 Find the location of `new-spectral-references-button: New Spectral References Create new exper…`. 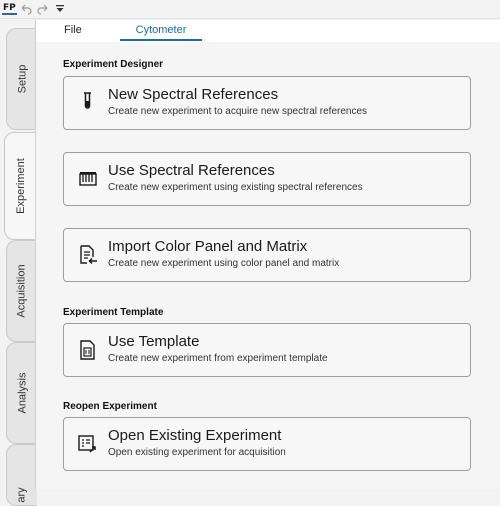

new-spectral-references-button: New Spectral References Create new exper… is located at coordinates (267, 103).